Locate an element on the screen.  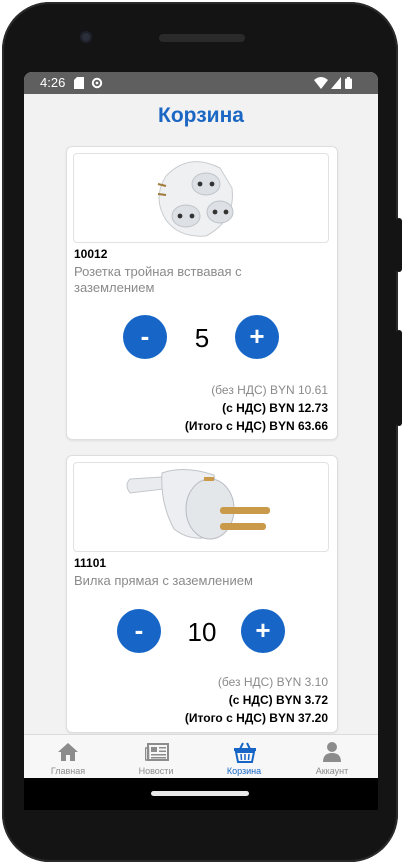
signal-icon is located at coordinates (336, 83).